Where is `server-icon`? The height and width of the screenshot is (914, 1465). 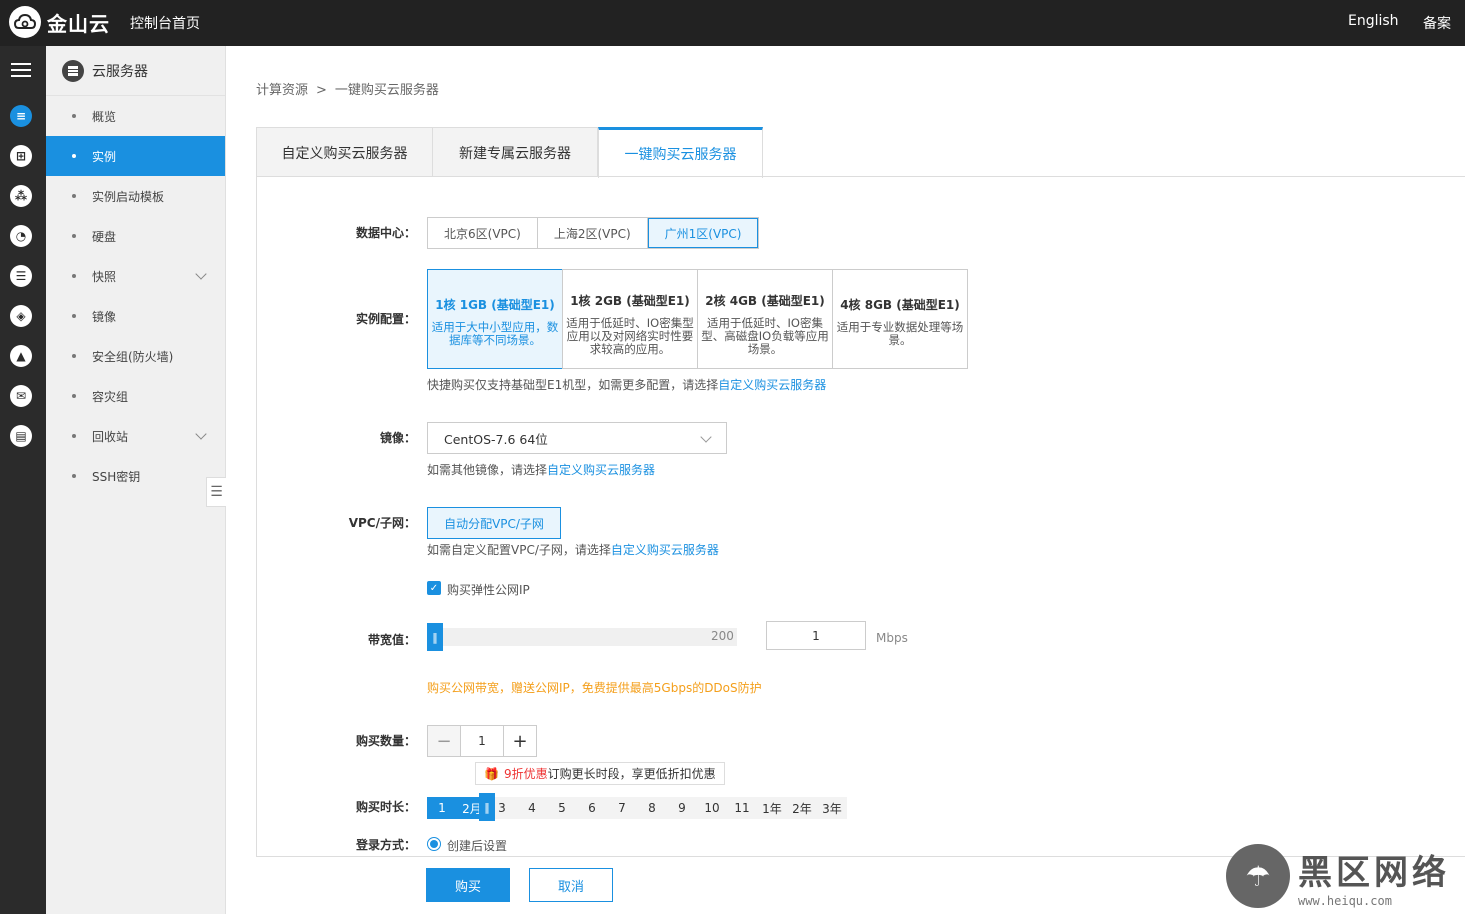
server-icon is located at coordinates (73, 70).